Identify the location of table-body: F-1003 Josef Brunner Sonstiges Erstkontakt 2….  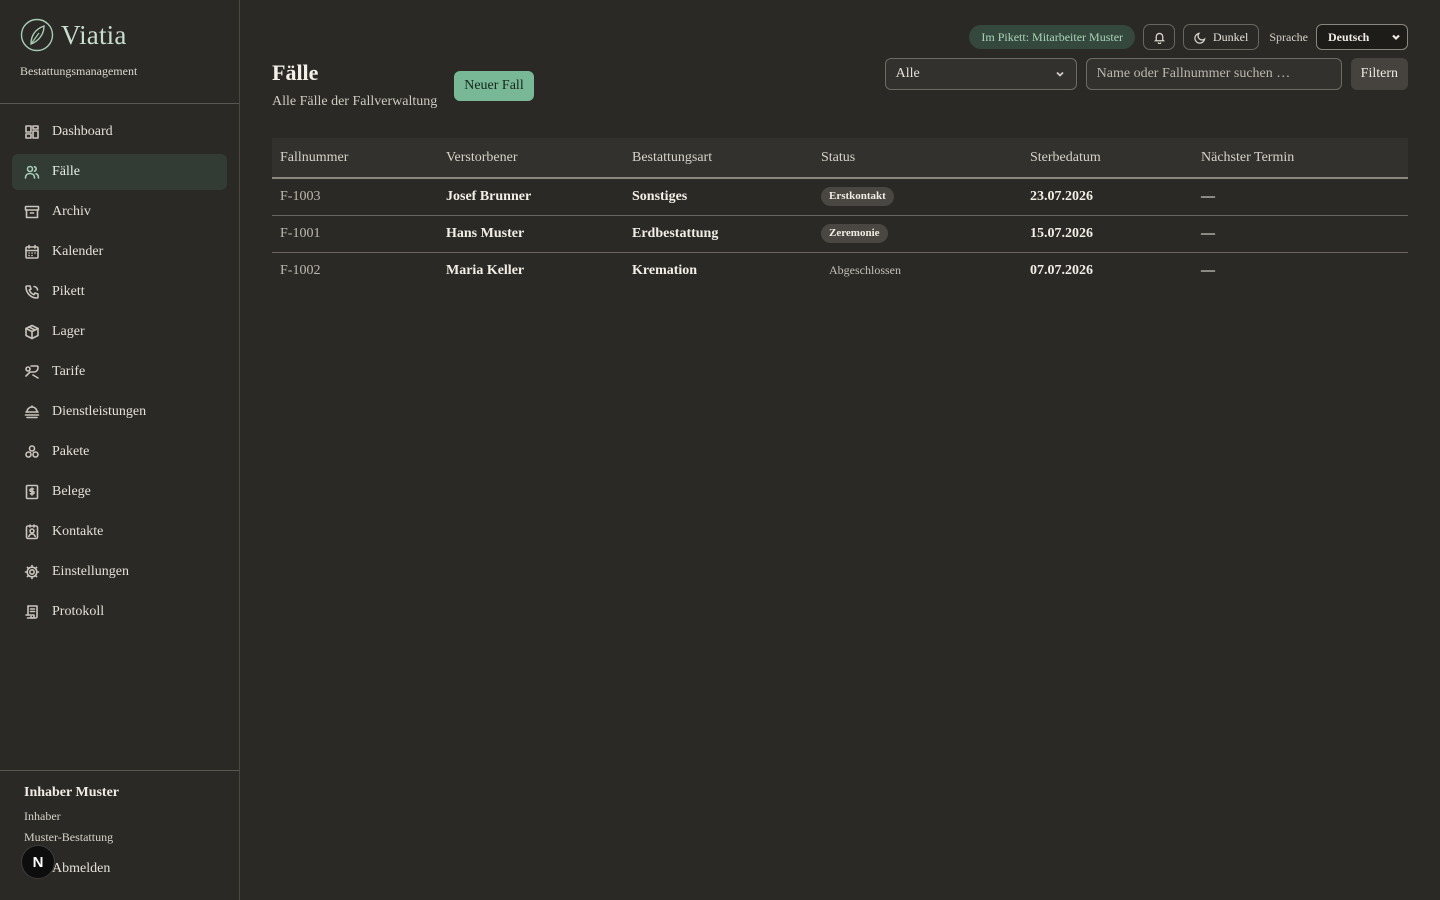
(840, 233).